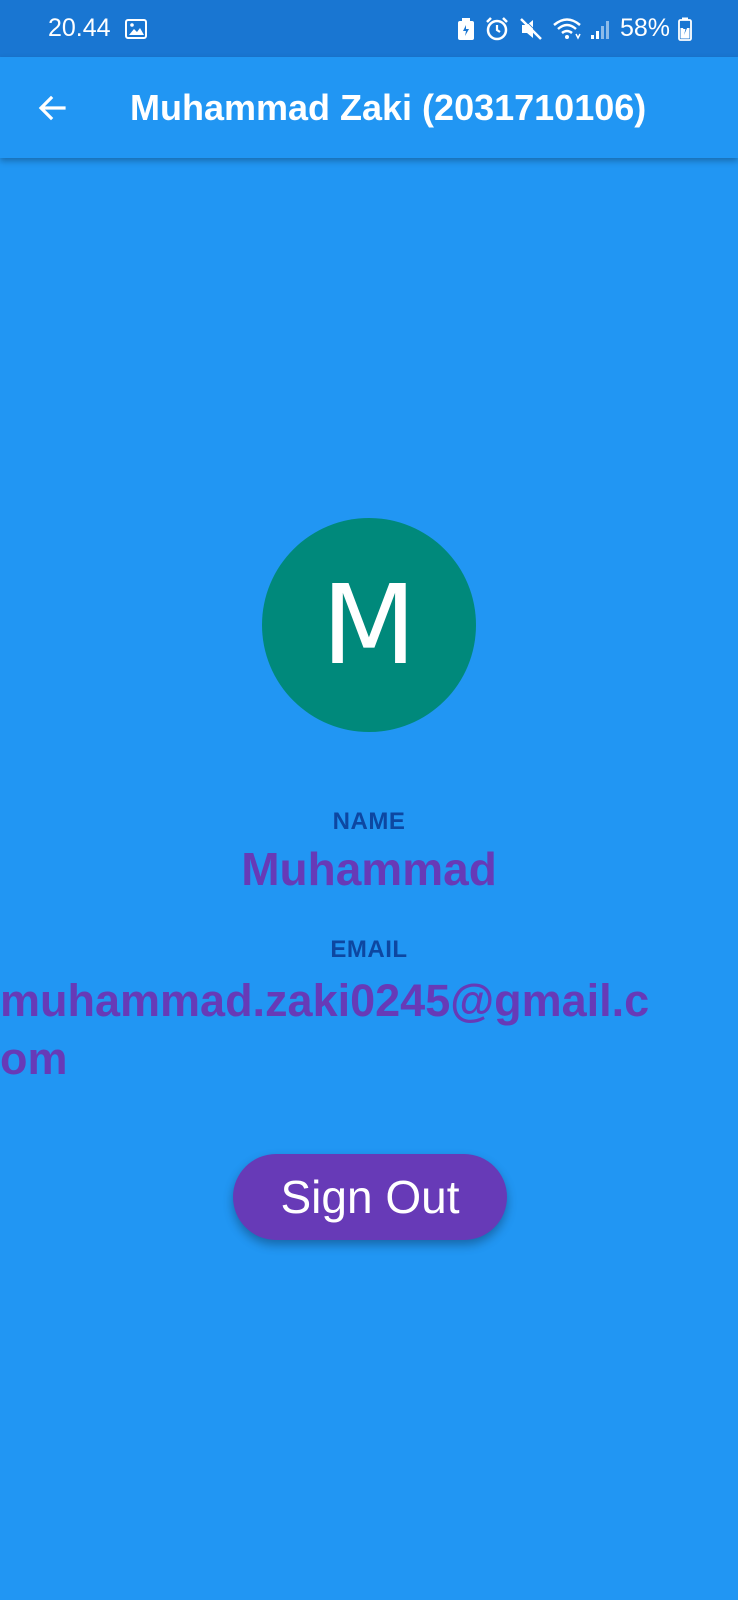  I want to click on battery-percent: 58%, so click(644, 28).